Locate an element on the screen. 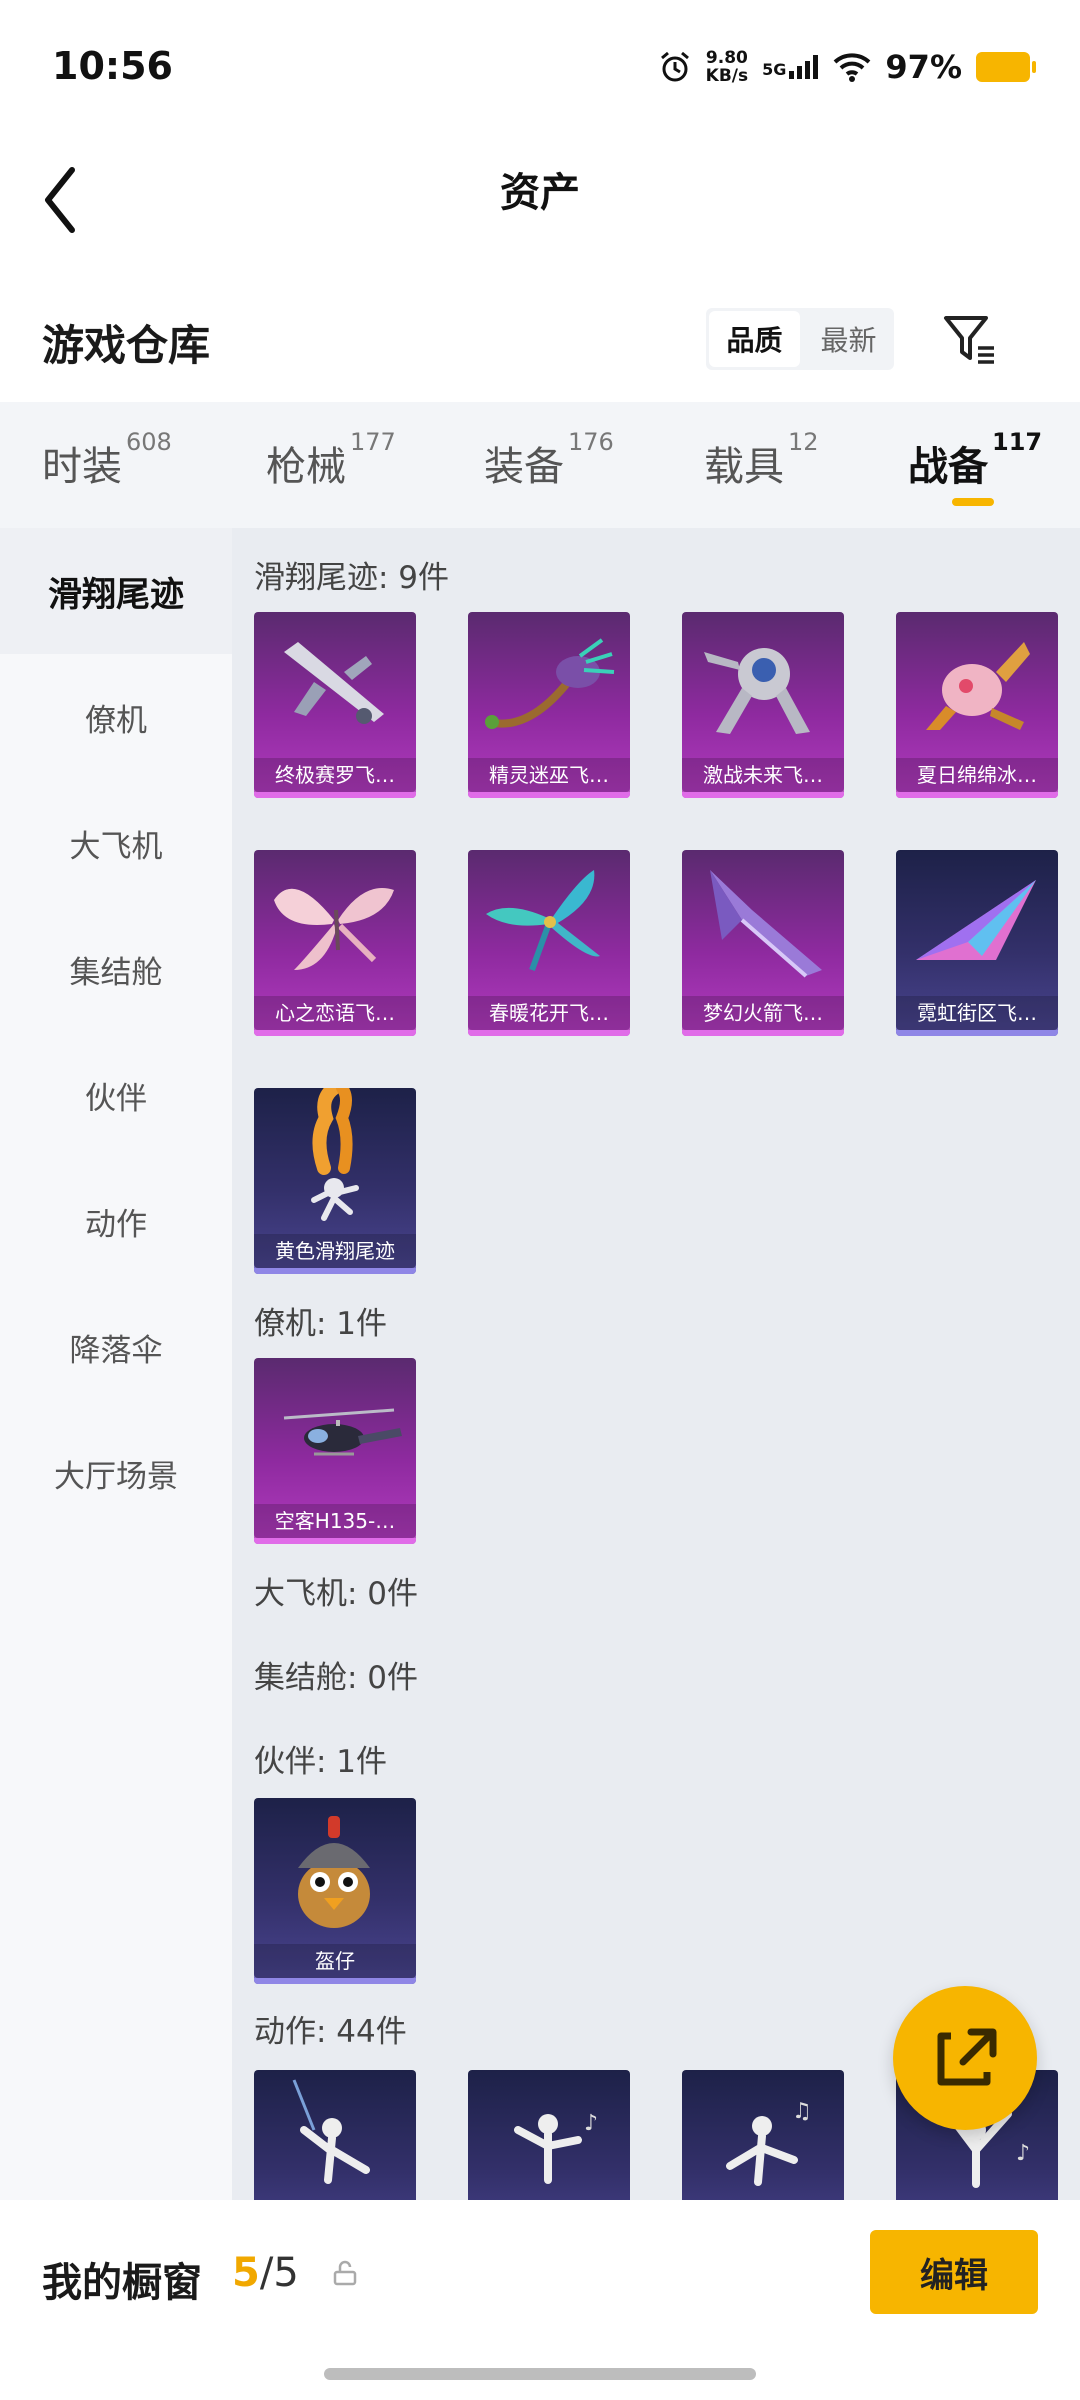 The height and width of the screenshot is (2400, 1080). item-card is located at coordinates (335, 2135).